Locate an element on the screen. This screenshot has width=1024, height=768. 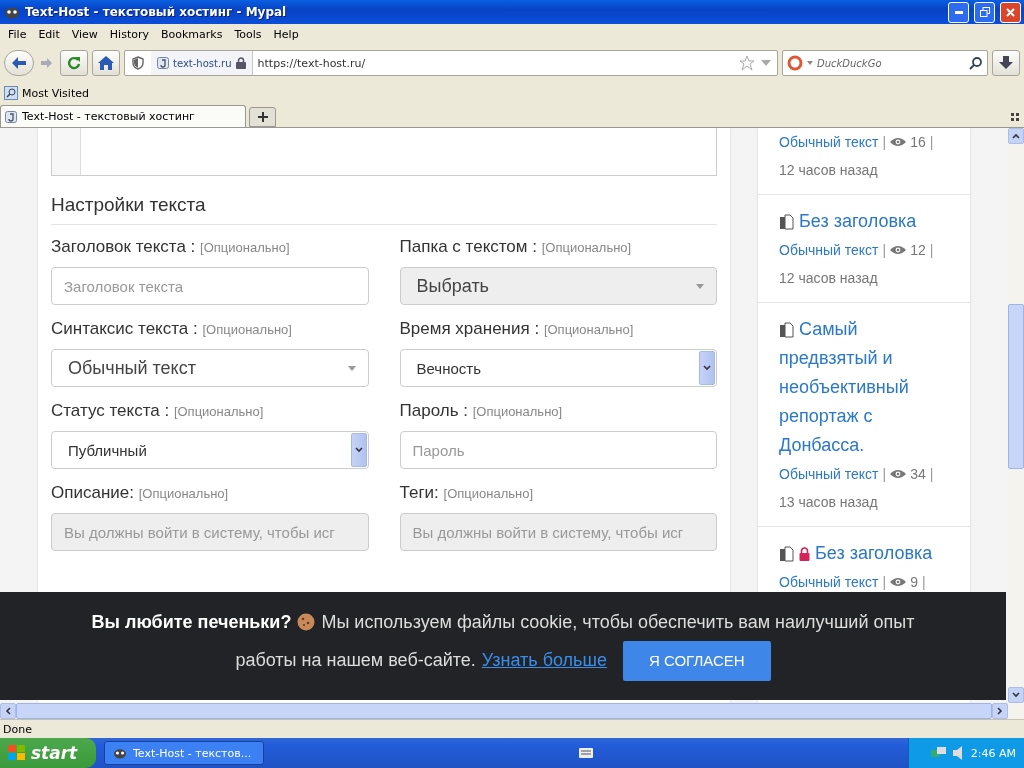
download-arrow-icon is located at coordinates (1006, 63).